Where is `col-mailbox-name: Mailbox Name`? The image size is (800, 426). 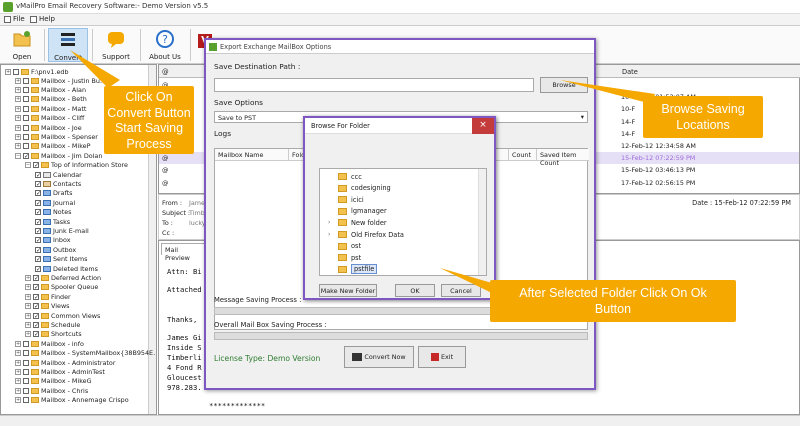 col-mailbox-name: Mailbox Name is located at coordinates (252, 155).